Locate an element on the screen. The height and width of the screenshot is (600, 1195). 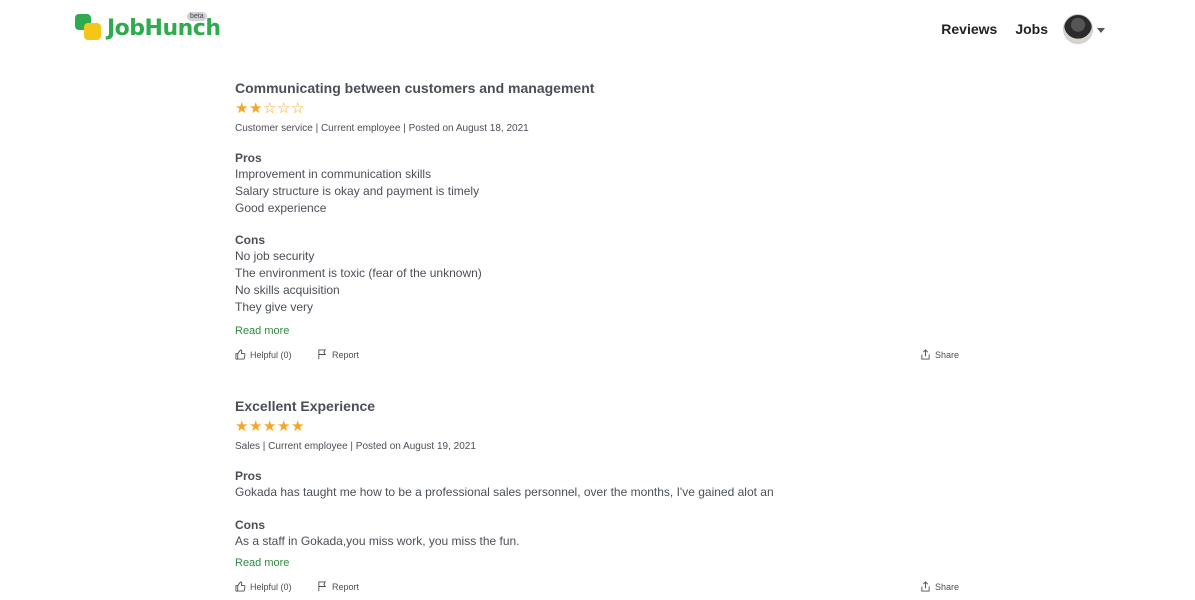
top-header: JobHunch beta Reviews Jobs is located at coordinates (597, 31).